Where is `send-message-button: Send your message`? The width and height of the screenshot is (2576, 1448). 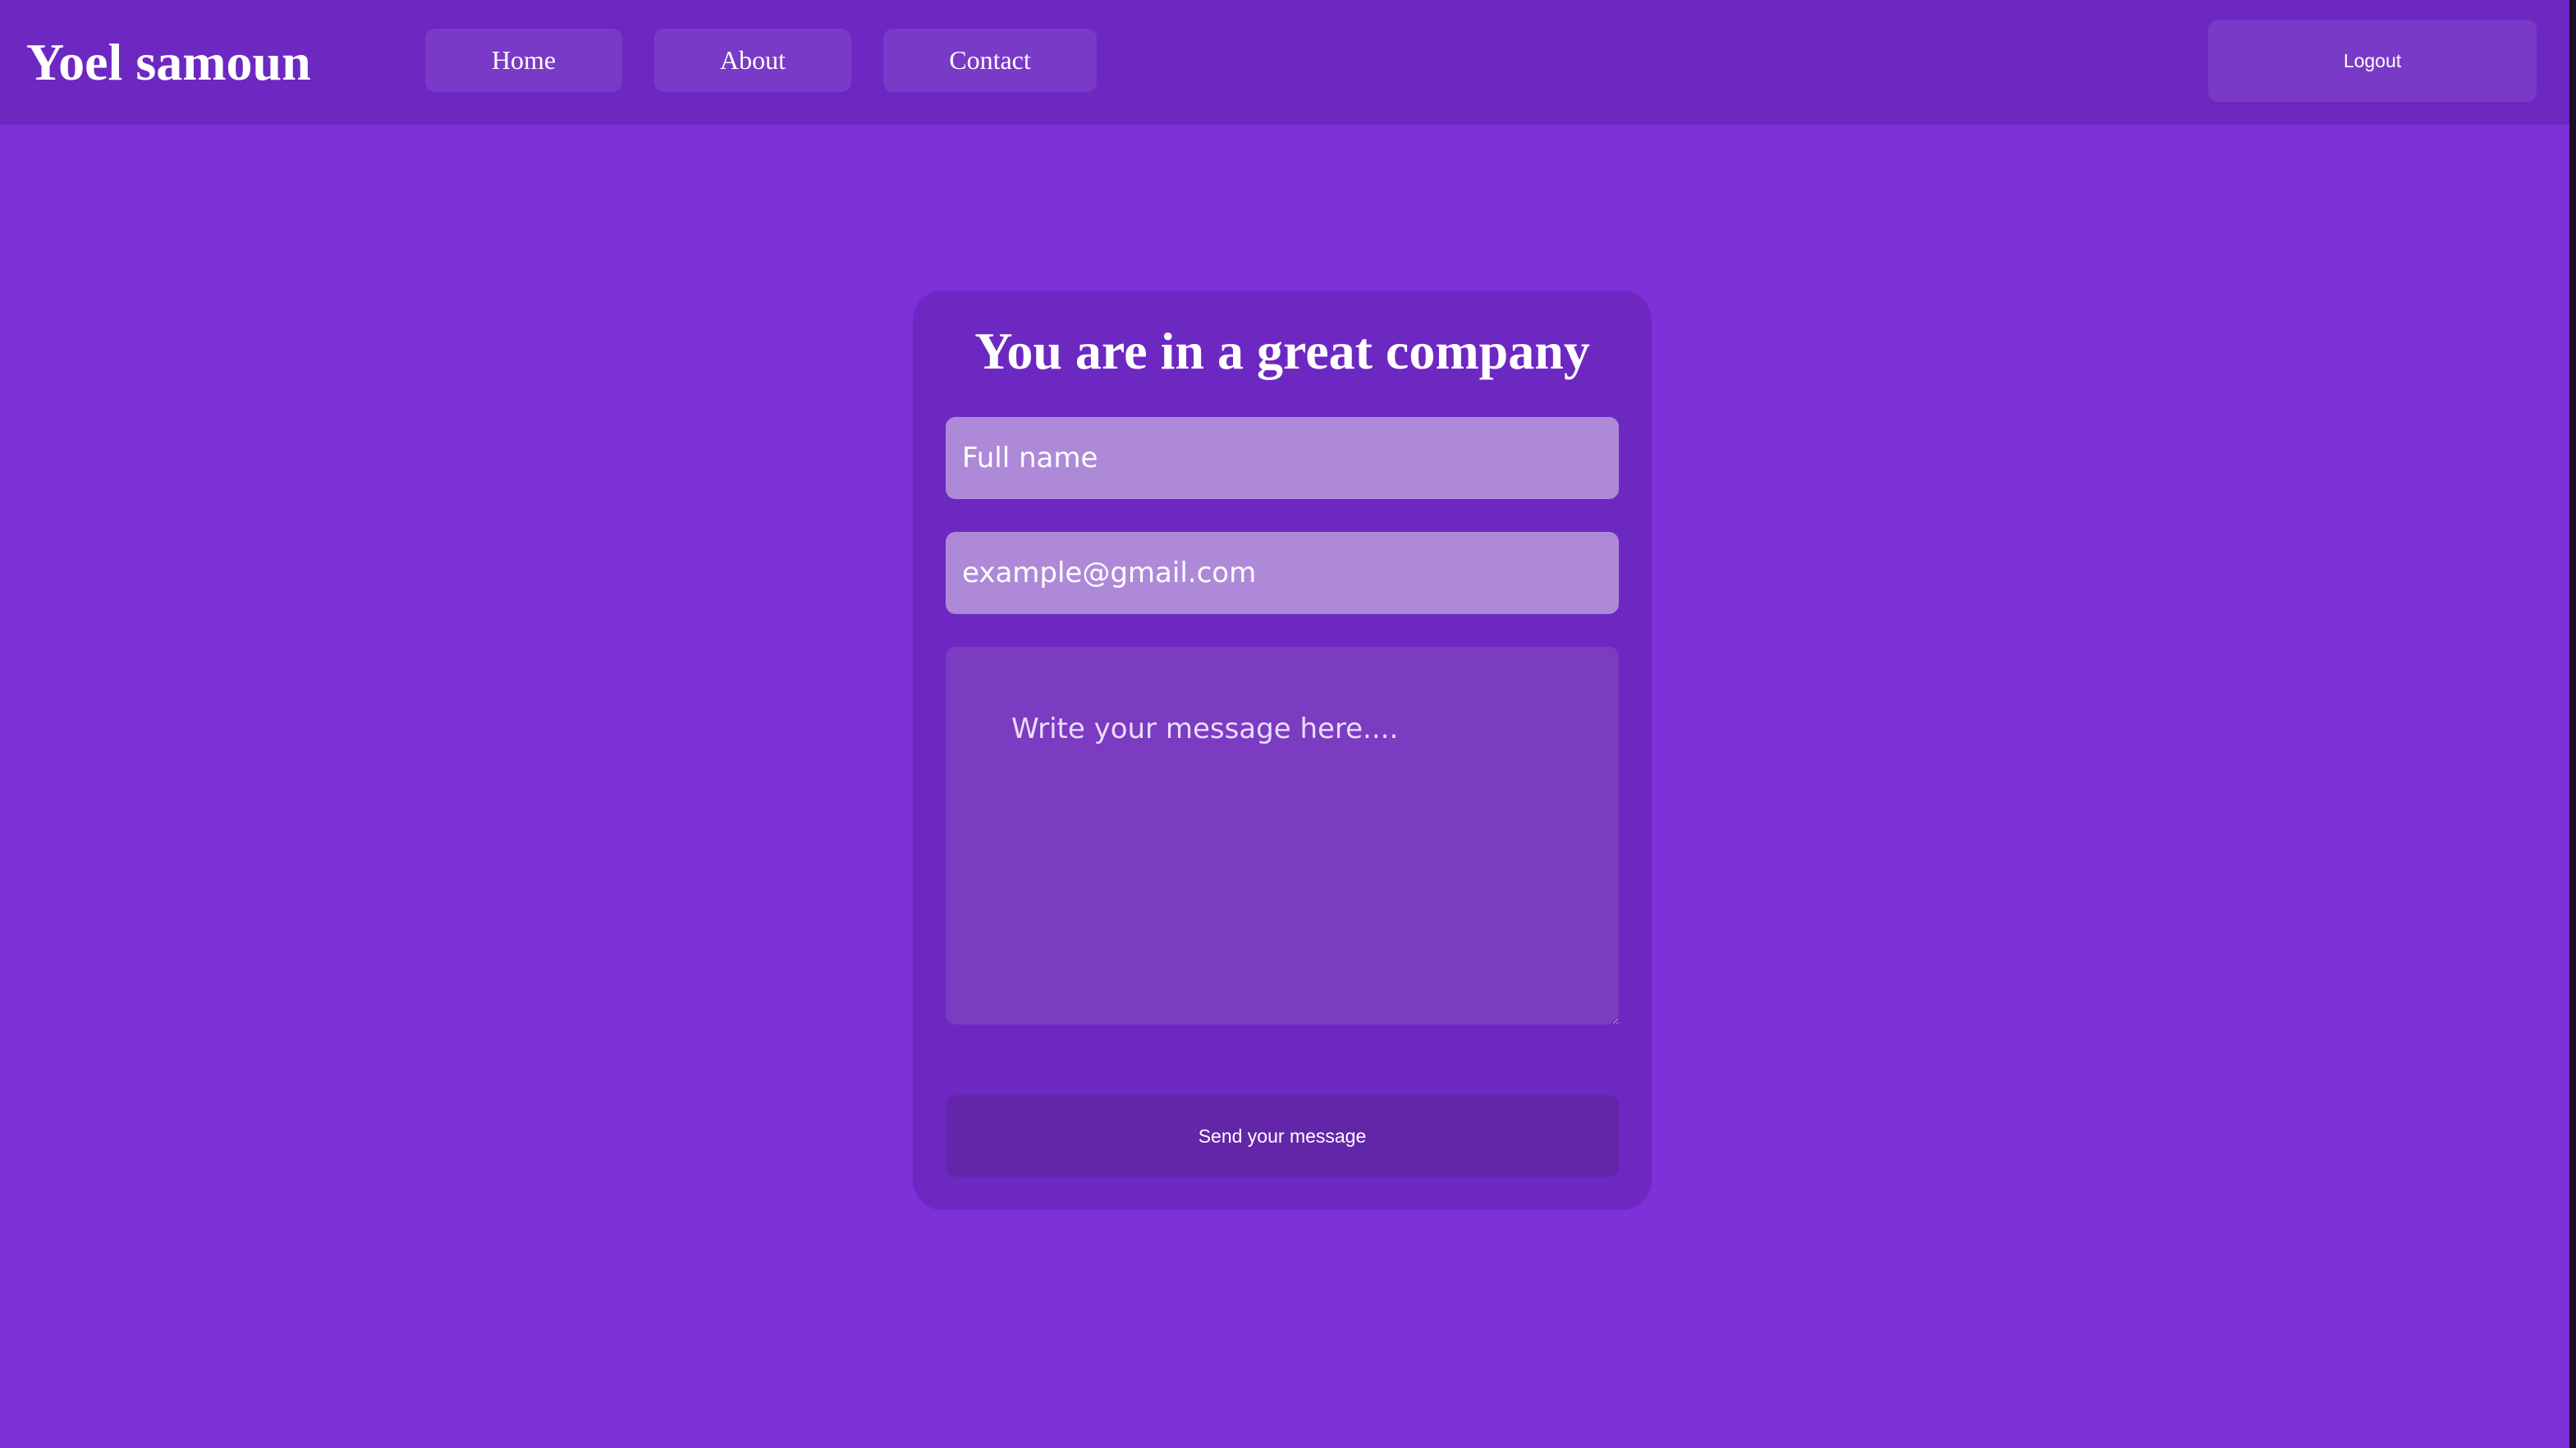
send-message-button: Send your message is located at coordinates (1283, 1136).